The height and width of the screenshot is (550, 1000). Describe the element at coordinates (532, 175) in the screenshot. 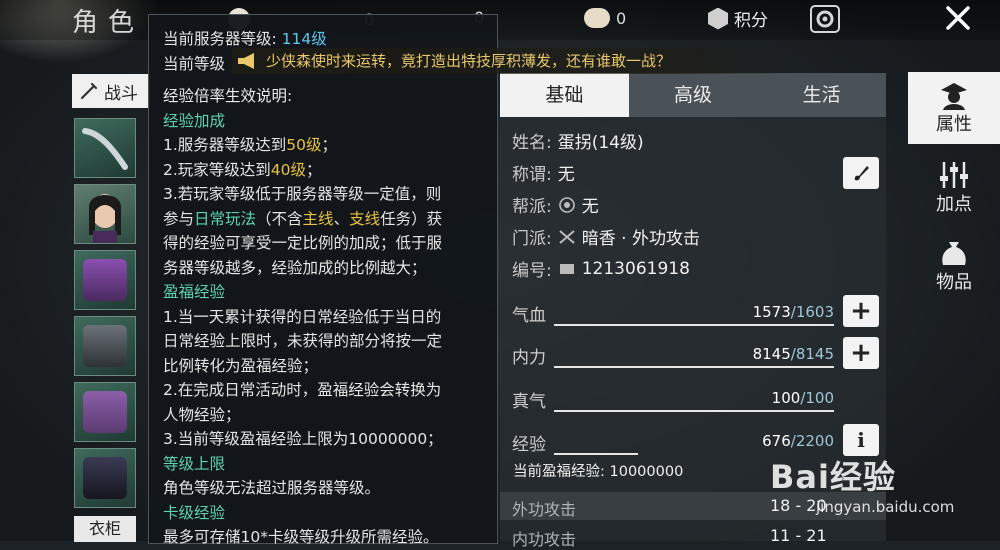

I see `title-label: 称谓:` at that location.